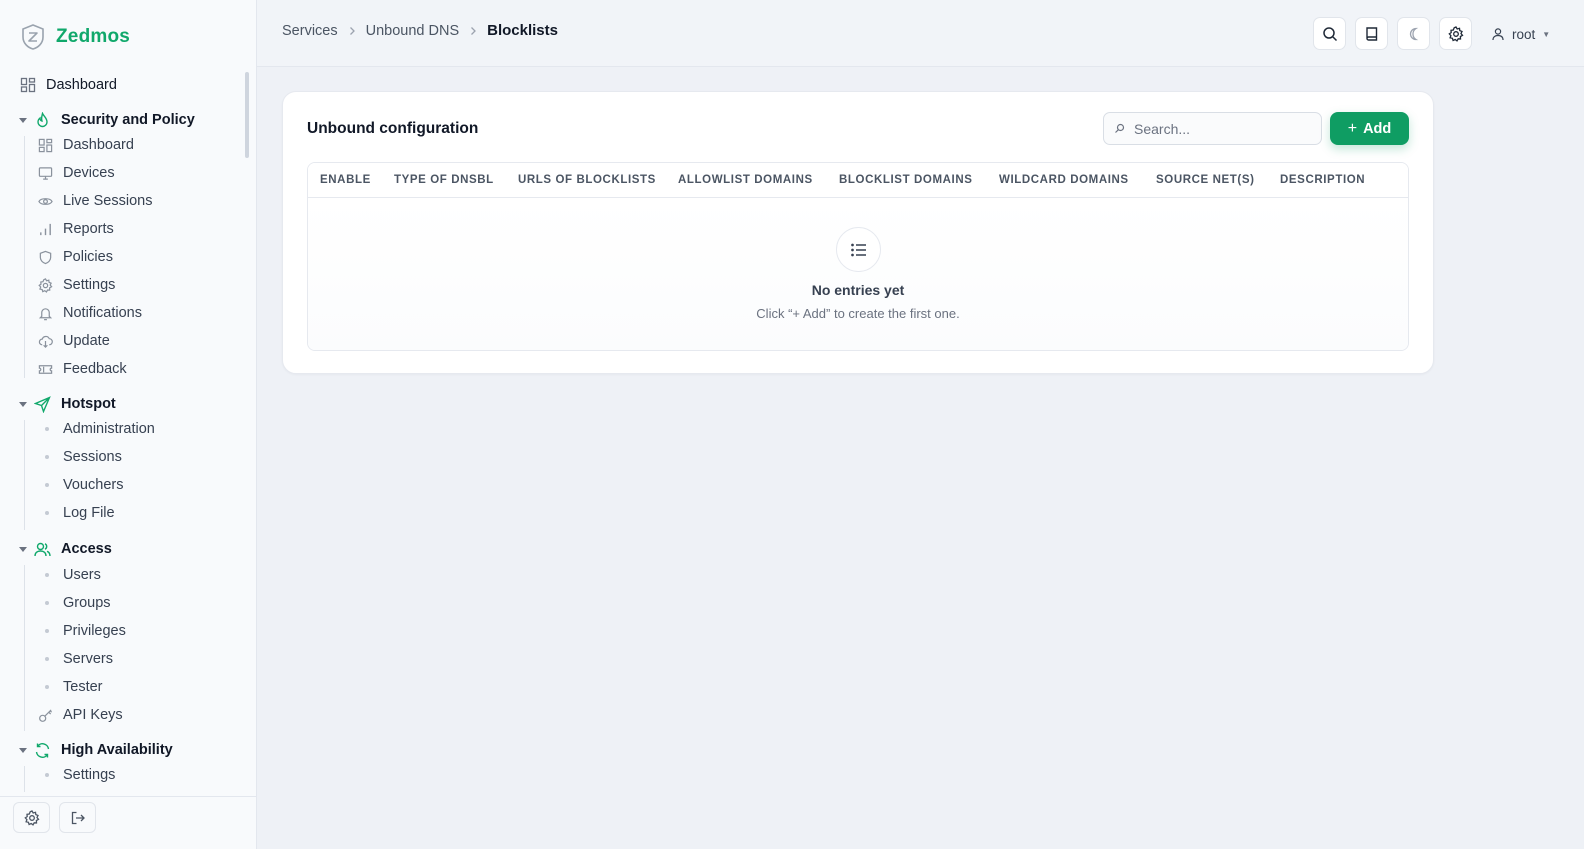  I want to click on shield-icon, so click(45, 257).